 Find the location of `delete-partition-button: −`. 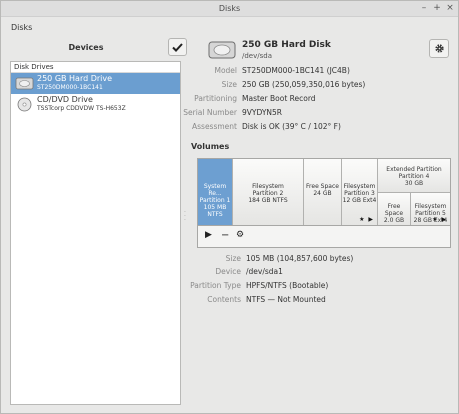

delete-partition-button: − is located at coordinates (225, 235).